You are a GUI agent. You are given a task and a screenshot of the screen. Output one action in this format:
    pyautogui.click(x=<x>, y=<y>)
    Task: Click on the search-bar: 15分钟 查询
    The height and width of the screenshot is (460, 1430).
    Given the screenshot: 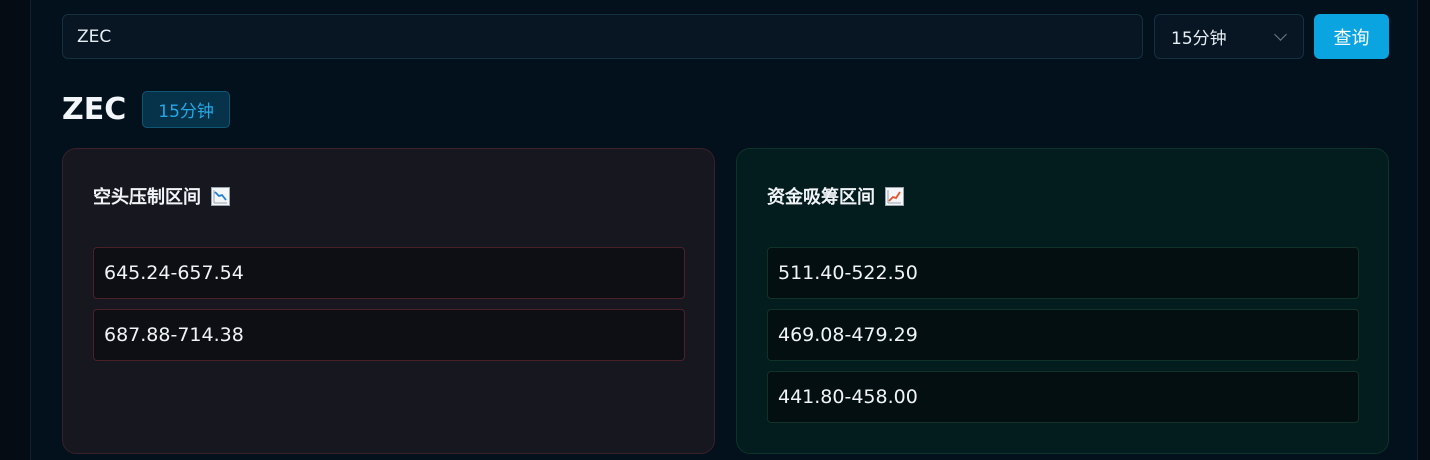 What is the action you would take?
    pyautogui.click(x=725, y=36)
    